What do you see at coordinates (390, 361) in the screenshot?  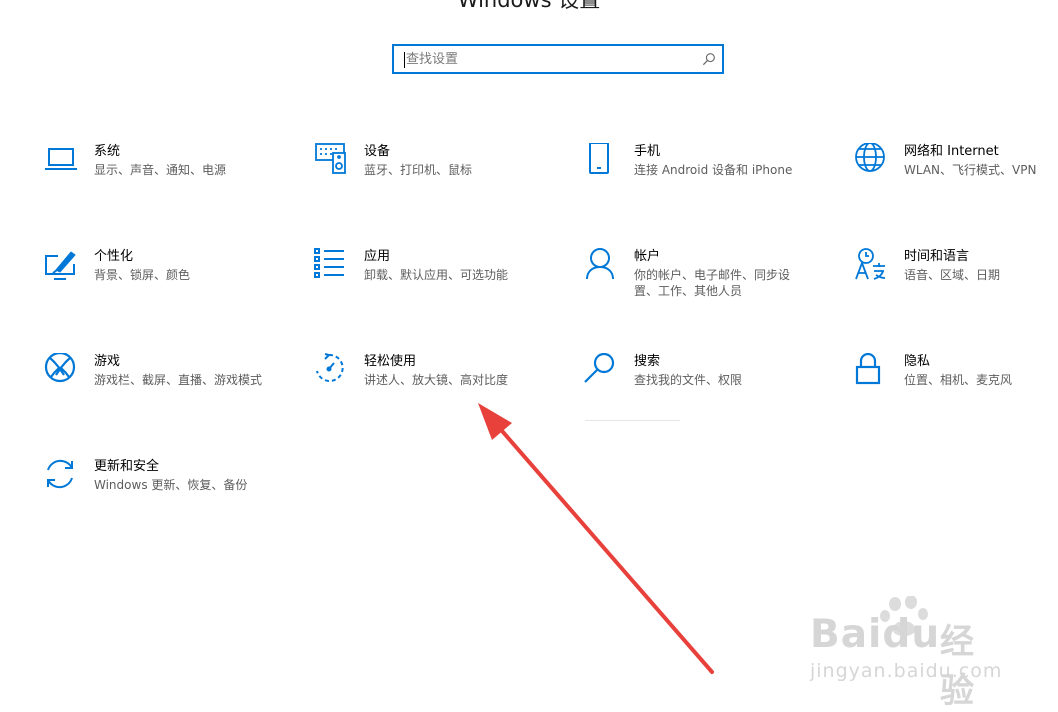 I see `tile-title: 轻松使用` at bounding box center [390, 361].